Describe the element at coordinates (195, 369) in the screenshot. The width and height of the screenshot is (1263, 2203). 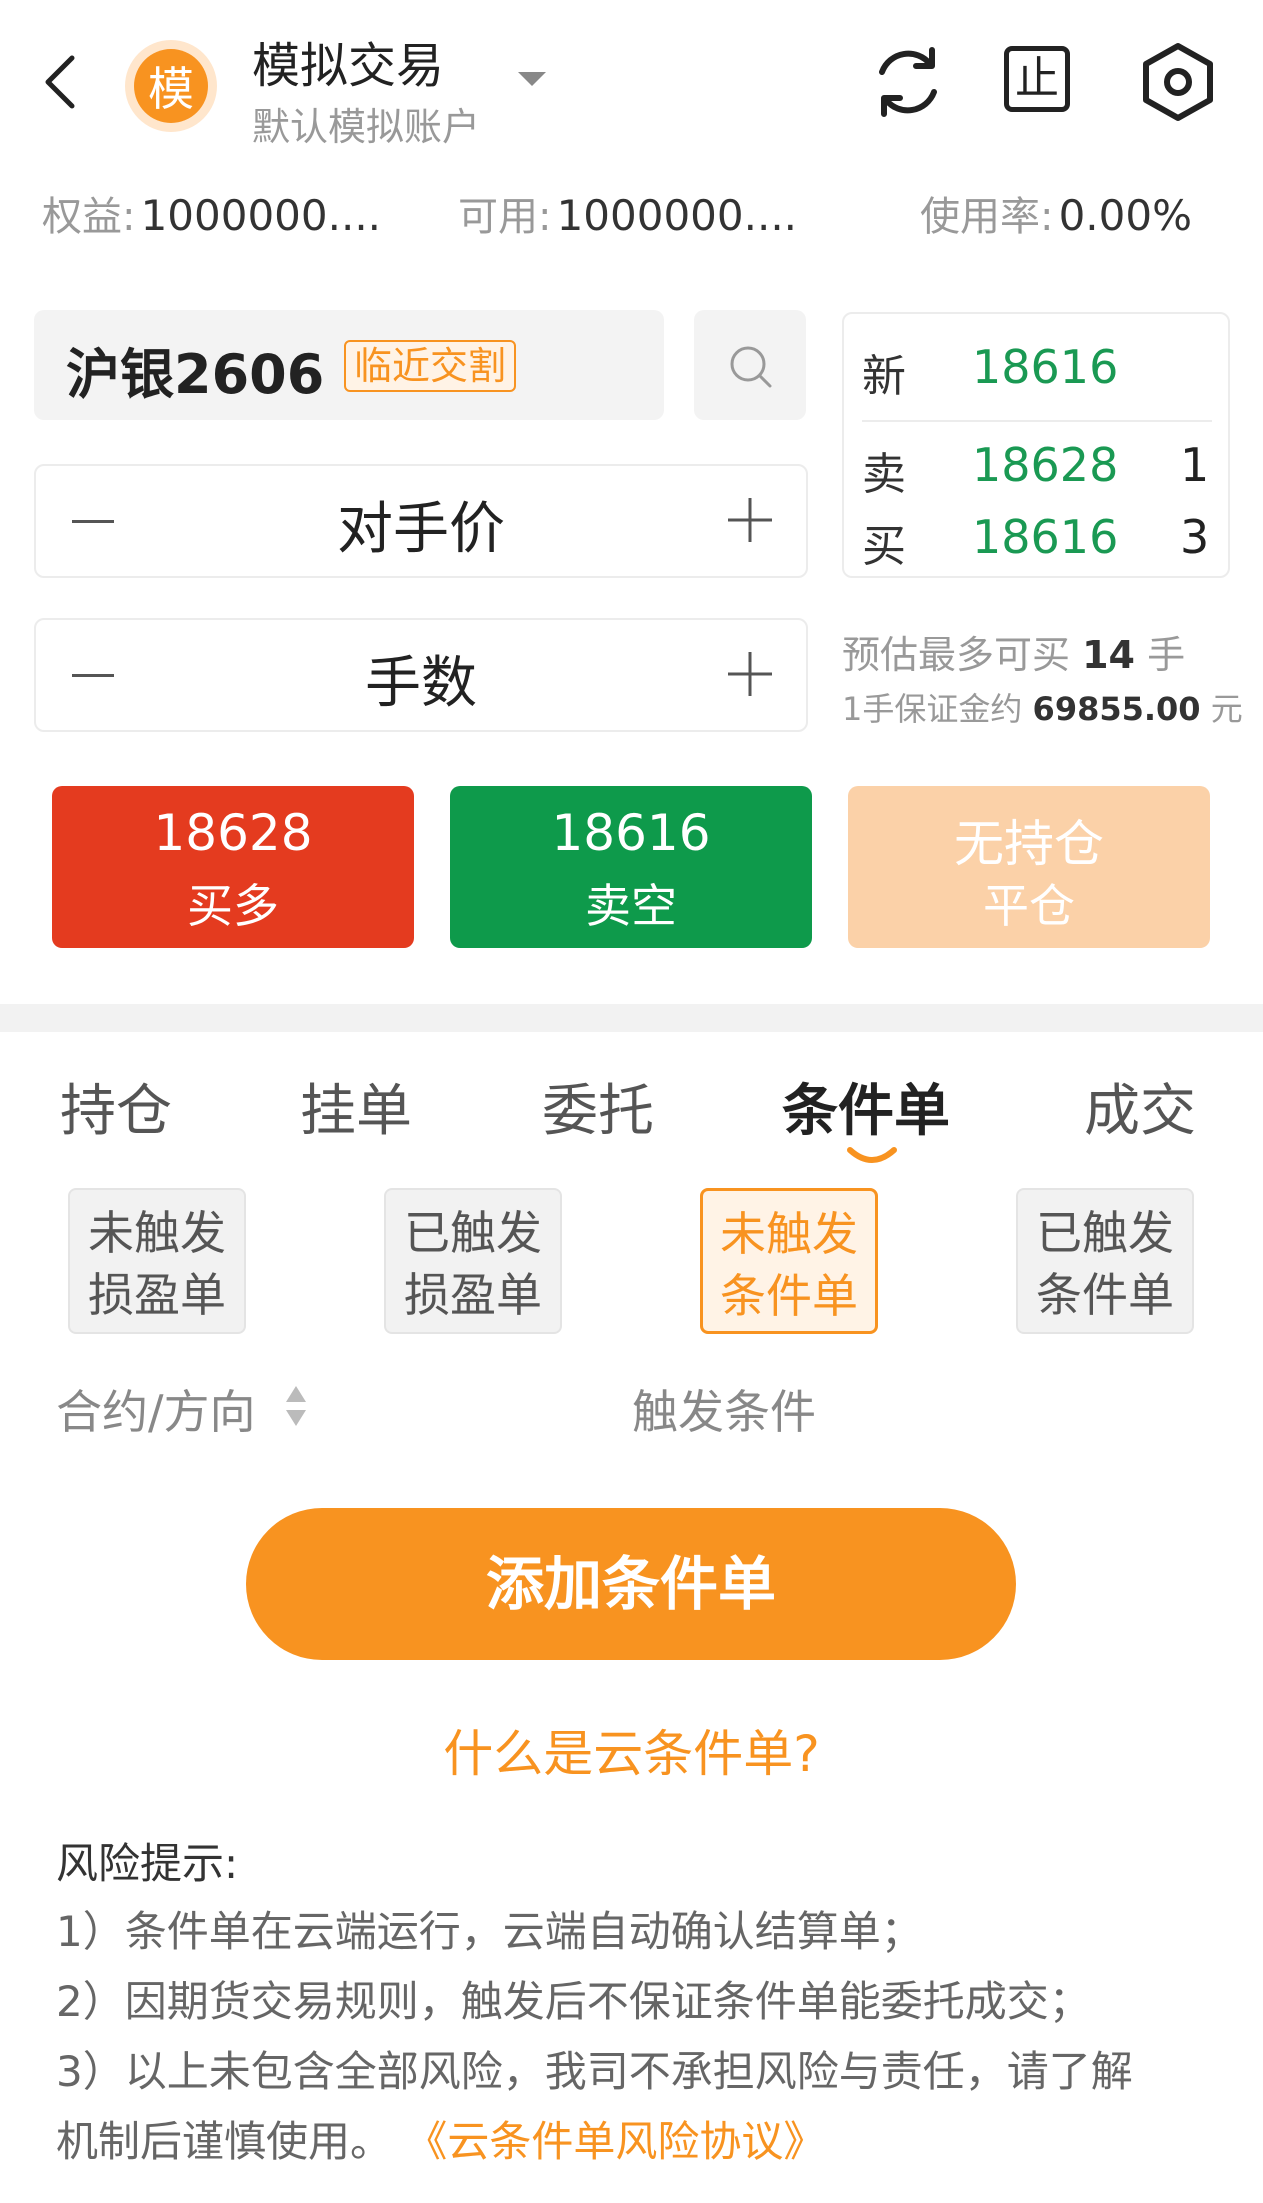
I see `contract-name: 沪银2606` at that location.